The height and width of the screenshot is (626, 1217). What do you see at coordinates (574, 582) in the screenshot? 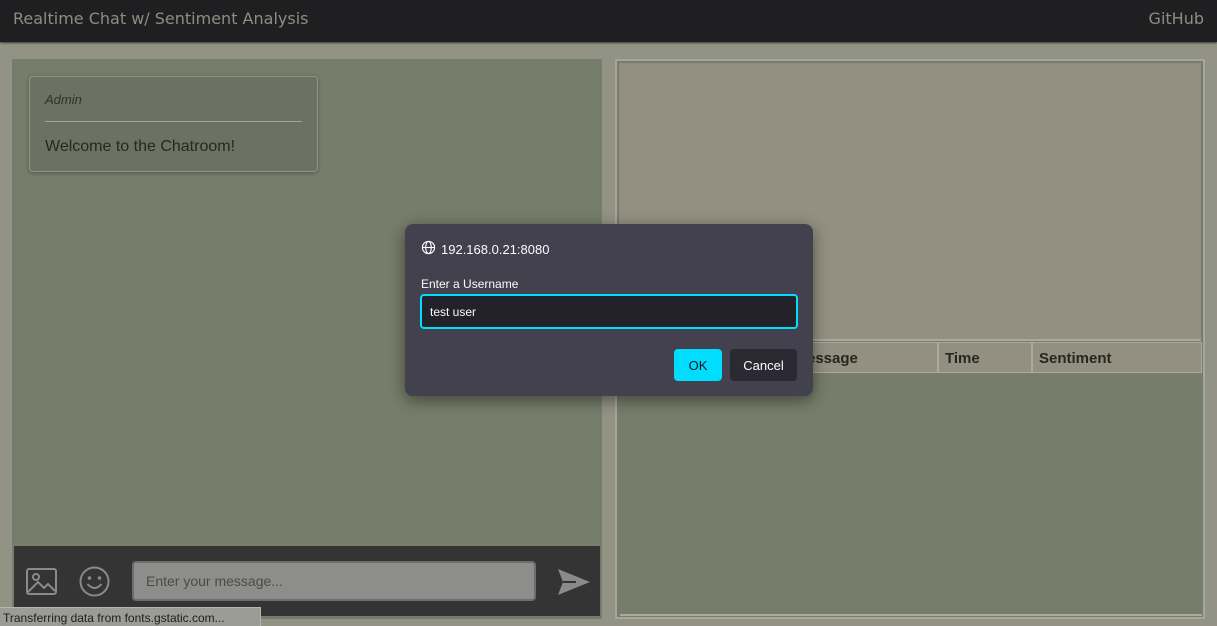
I see `send-icon` at bounding box center [574, 582].